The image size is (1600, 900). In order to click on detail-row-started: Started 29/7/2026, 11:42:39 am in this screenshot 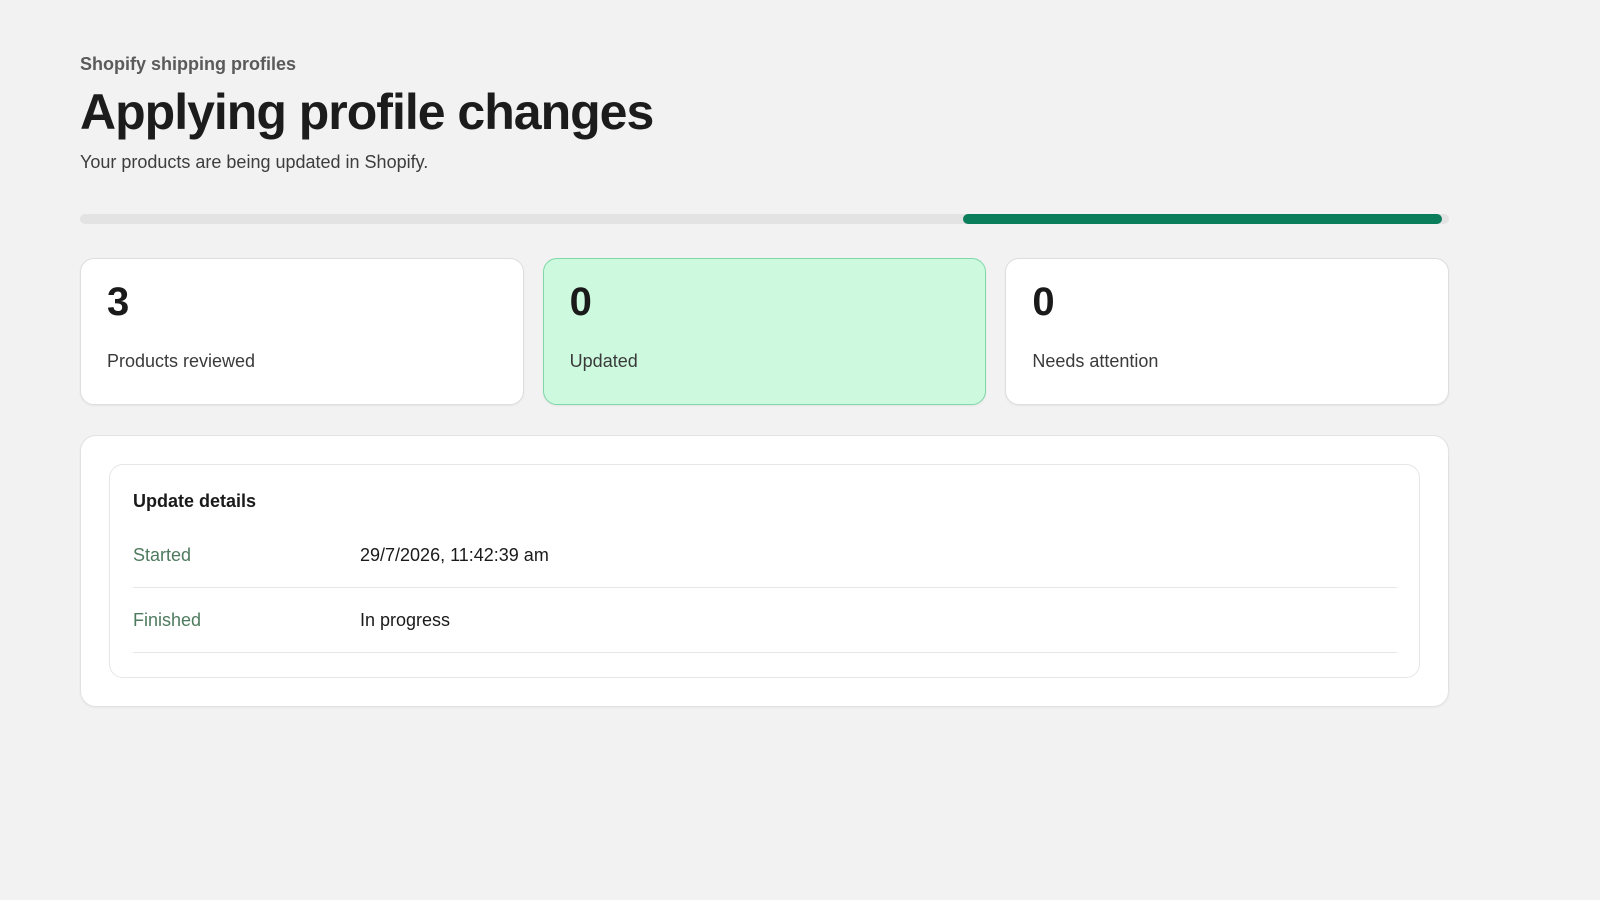, I will do `click(765, 555)`.